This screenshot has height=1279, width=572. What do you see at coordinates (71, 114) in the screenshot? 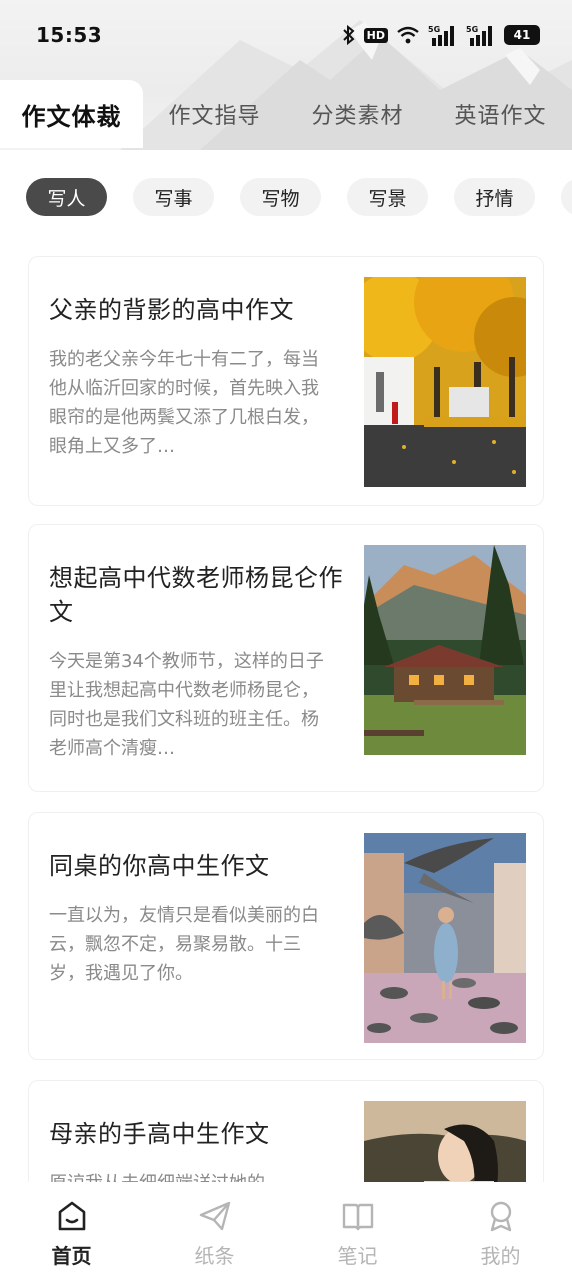
I see `tab-essay-genre: 作文体裁` at bounding box center [71, 114].